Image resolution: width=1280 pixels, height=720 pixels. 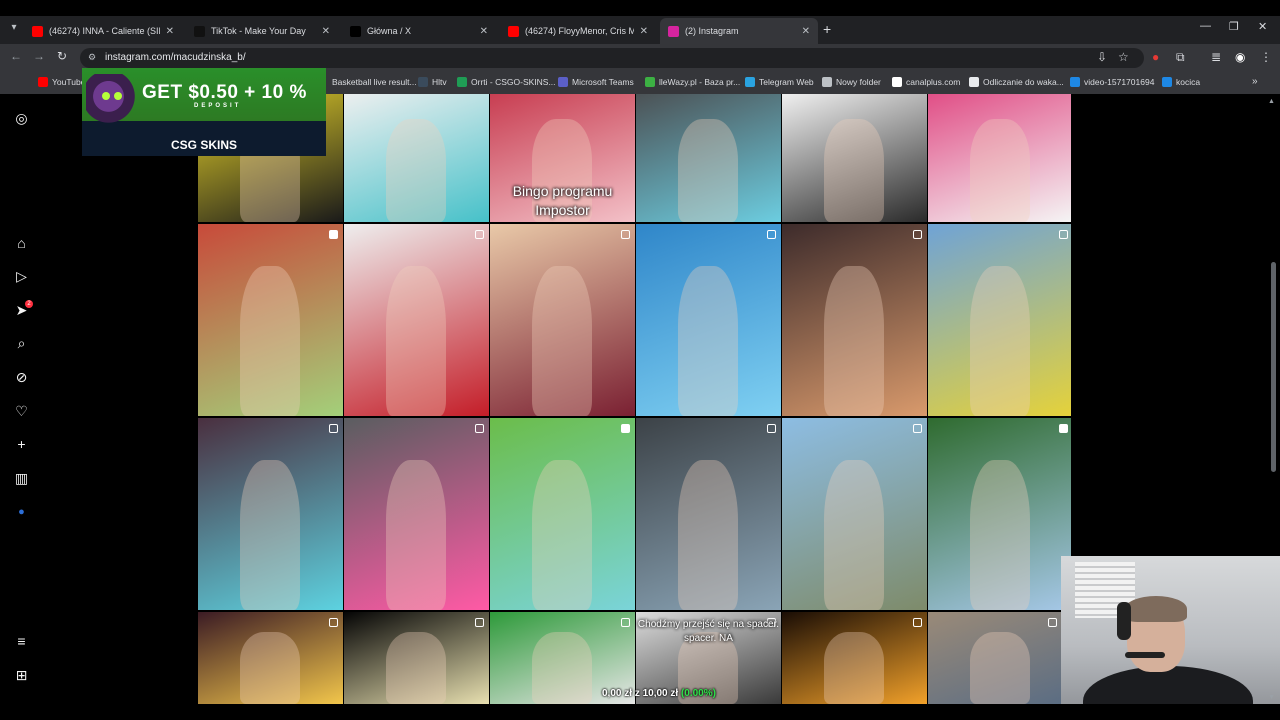 I want to click on browser-tab: Główna / X ✕, so click(x=419, y=31).